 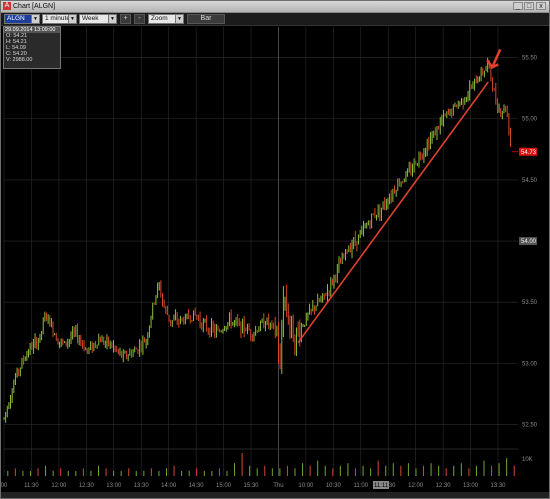 What do you see at coordinates (527, 460) in the screenshot?
I see `volume-axis-label: 10K` at bounding box center [527, 460].